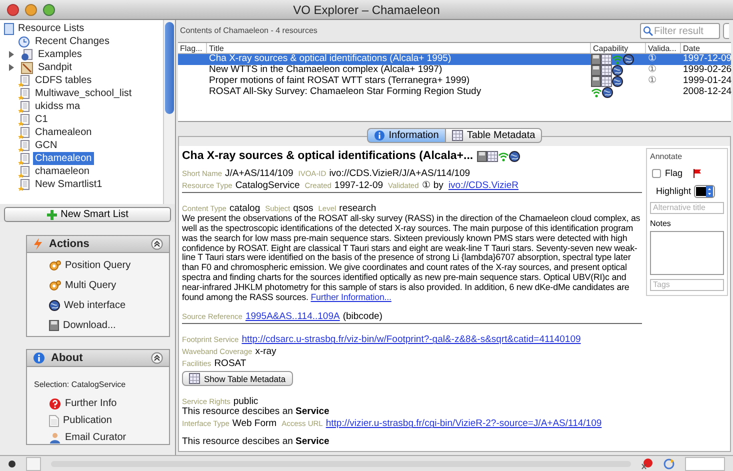 This screenshot has width=733, height=471. I want to click on validated-cell: ①, so click(652, 70).